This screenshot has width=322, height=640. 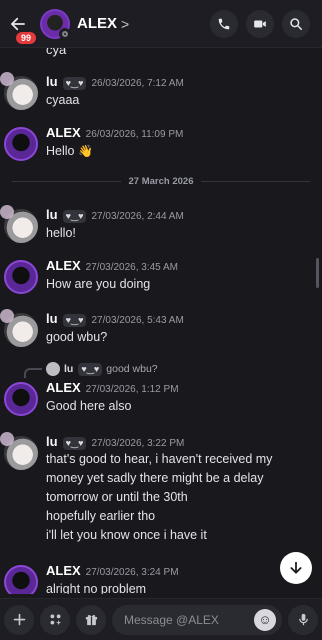 I want to click on date-divider: 27 March 2026, so click(x=161, y=181).